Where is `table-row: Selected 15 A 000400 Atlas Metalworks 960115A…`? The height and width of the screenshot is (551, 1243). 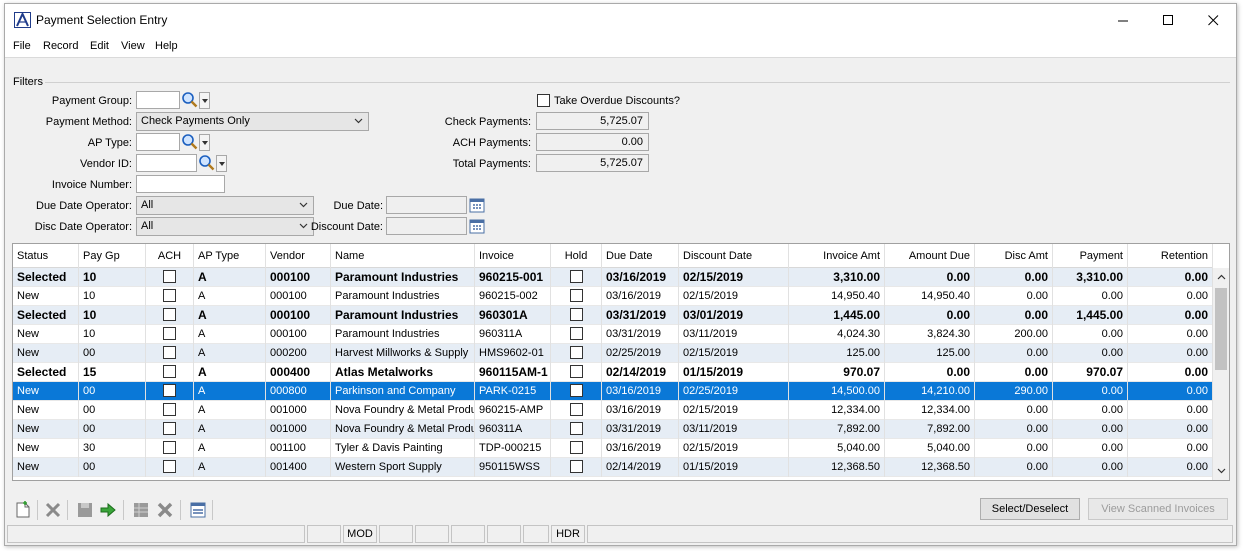
table-row: Selected 15 A 000400 Atlas Metalworks 960115A… is located at coordinates (613, 372).